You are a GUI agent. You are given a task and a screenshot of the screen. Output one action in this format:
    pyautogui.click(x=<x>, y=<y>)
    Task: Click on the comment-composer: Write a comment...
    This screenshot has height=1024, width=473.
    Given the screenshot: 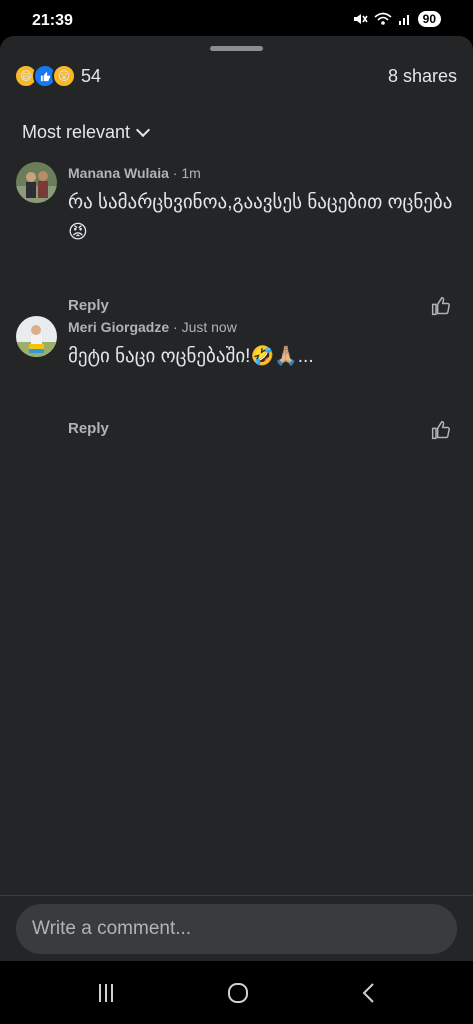 What is the action you would take?
    pyautogui.click(x=236, y=928)
    